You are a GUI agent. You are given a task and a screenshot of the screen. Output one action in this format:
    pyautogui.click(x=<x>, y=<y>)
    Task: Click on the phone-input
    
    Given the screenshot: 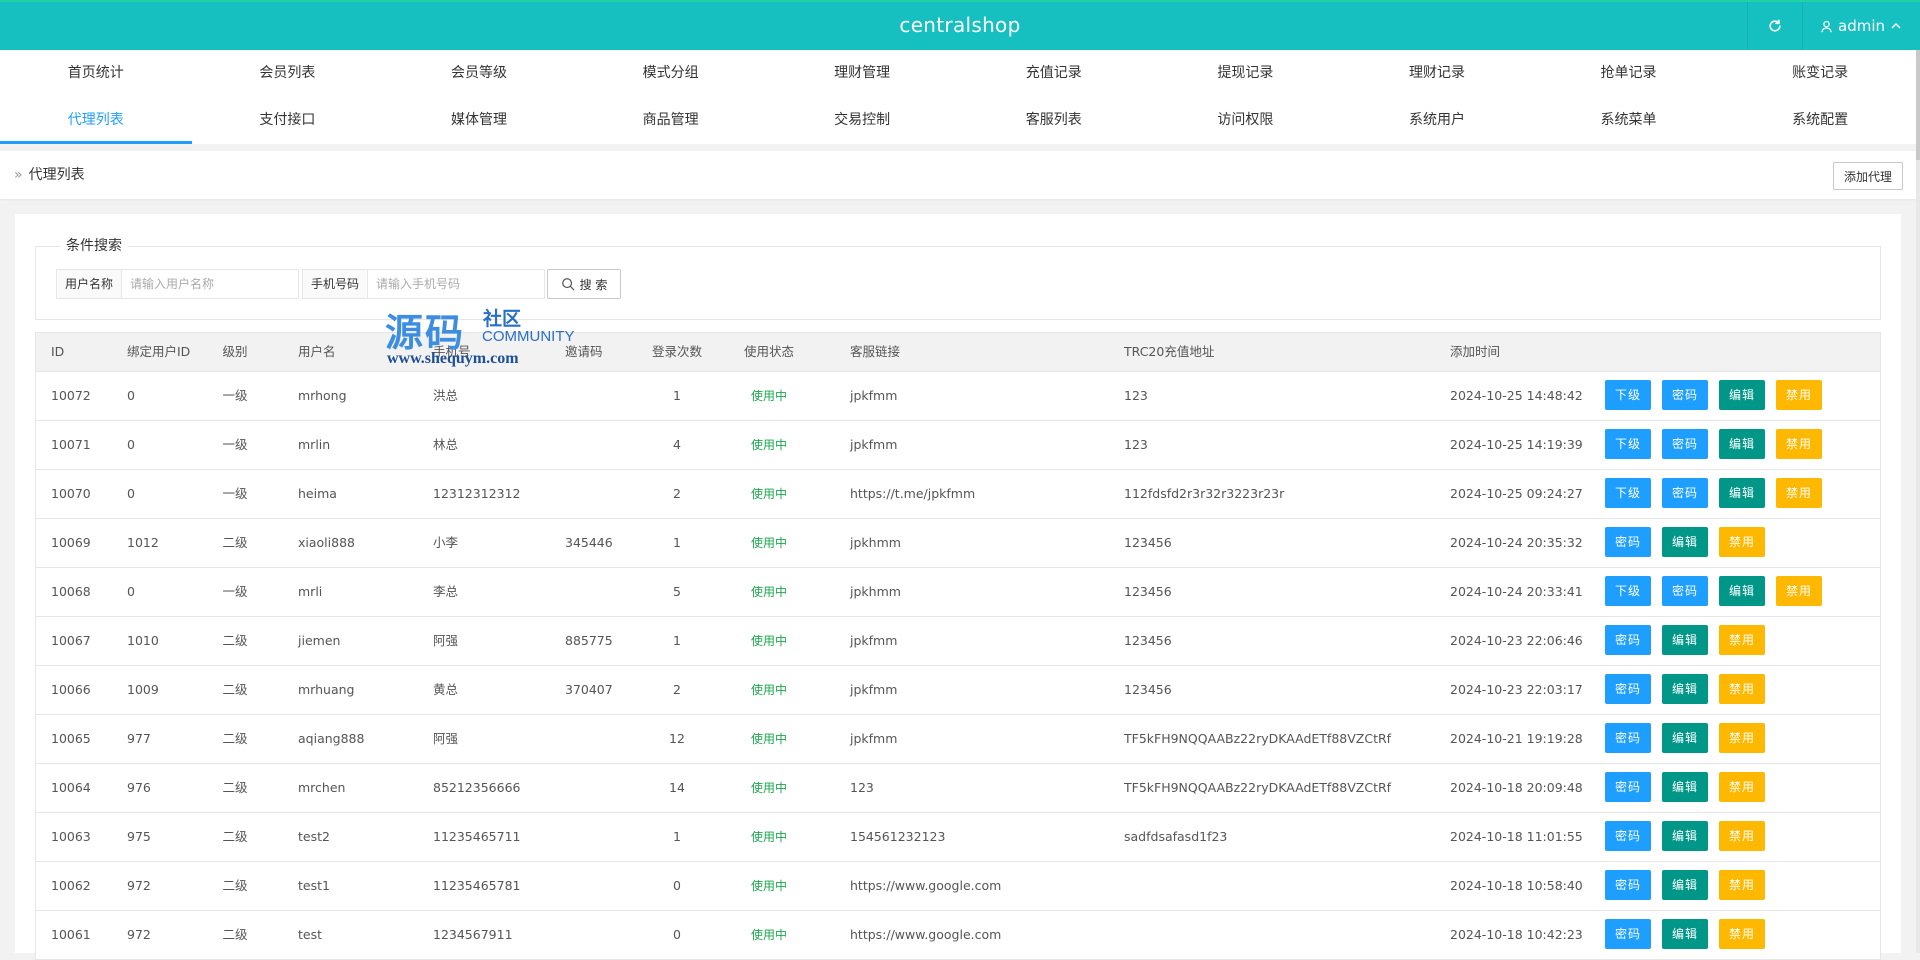 What is the action you would take?
    pyautogui.click(x=456, y=284)
    